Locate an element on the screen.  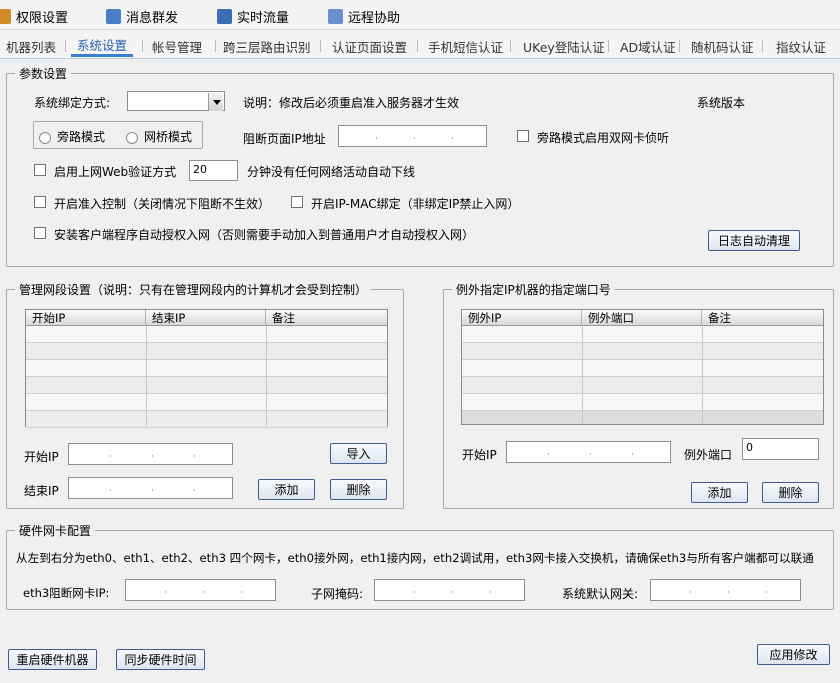
apply-changes-button: 应用修改 is located at coordinates (793, 654).